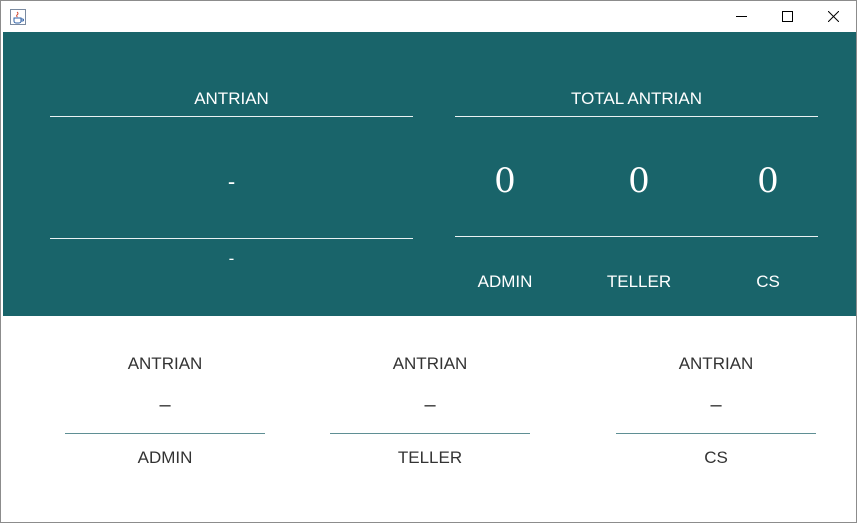 This screenshot has height=523, width=857. Describe the element at coordinates (716, 405) in the screenshot. I see `counter-cs-number: –` at that location.